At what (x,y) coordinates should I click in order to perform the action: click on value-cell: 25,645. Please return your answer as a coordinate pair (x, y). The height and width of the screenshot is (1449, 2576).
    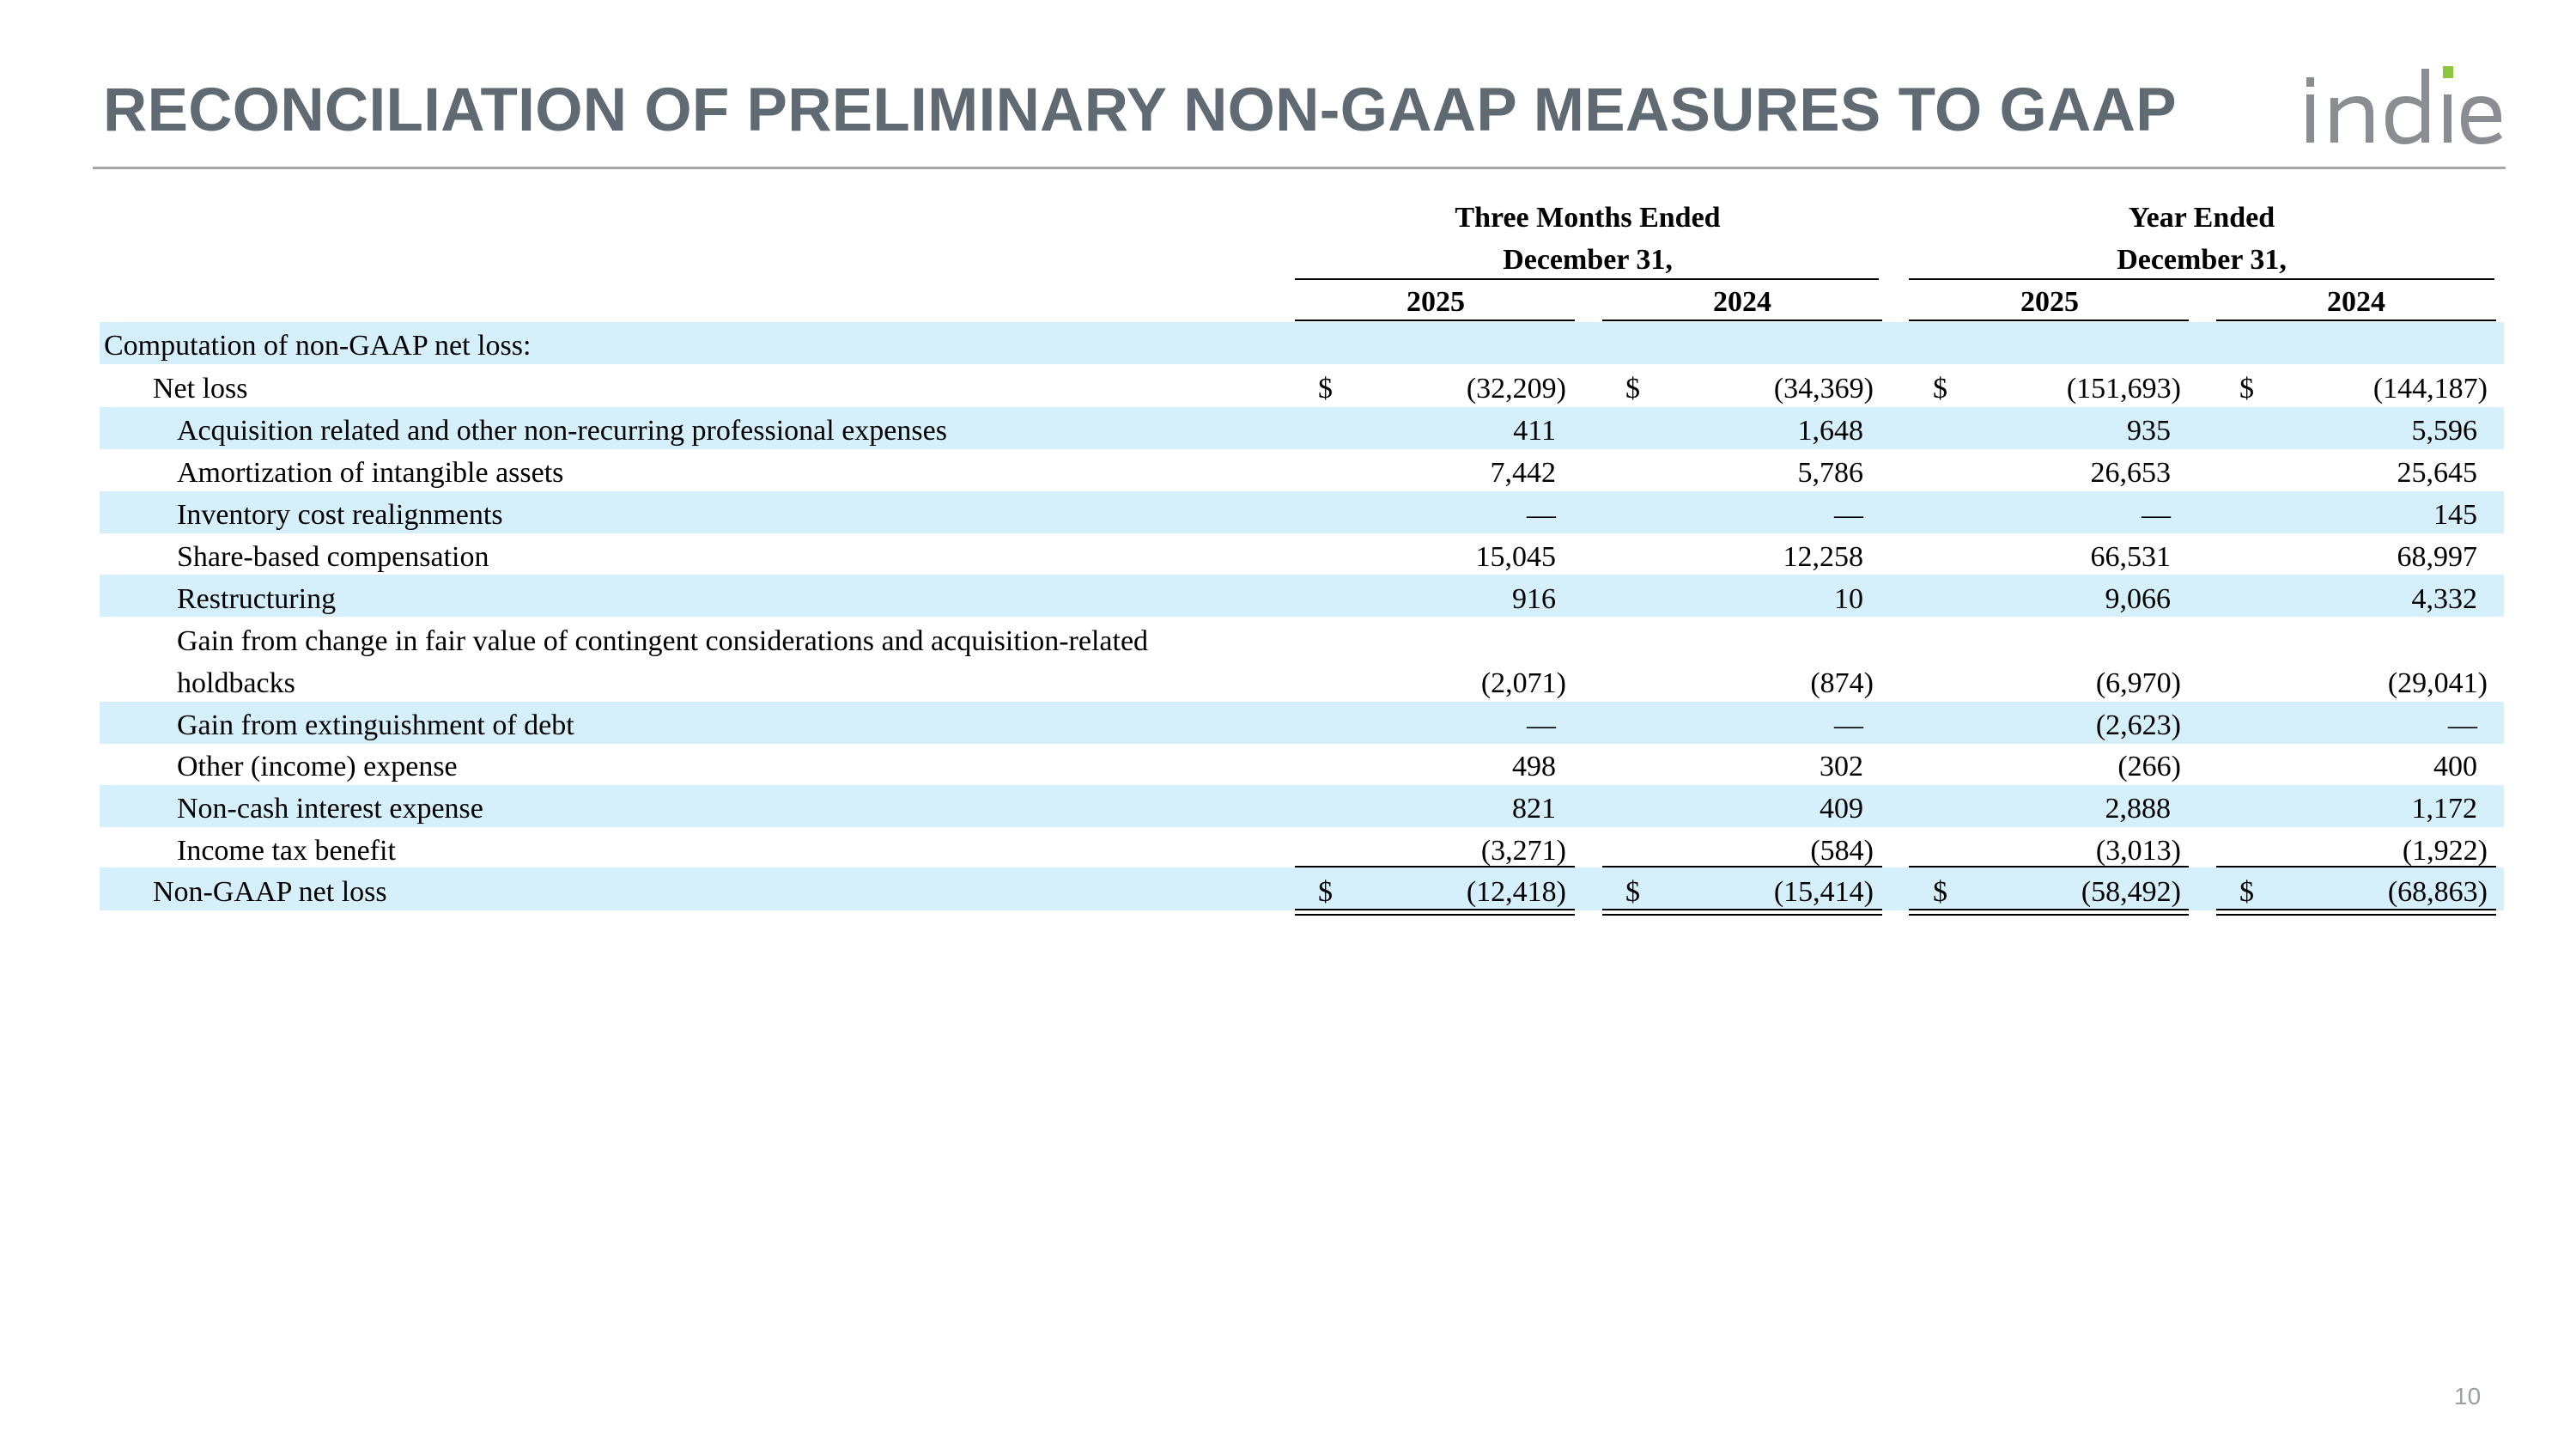
    Looking at the image, I should click on (2437, 473).